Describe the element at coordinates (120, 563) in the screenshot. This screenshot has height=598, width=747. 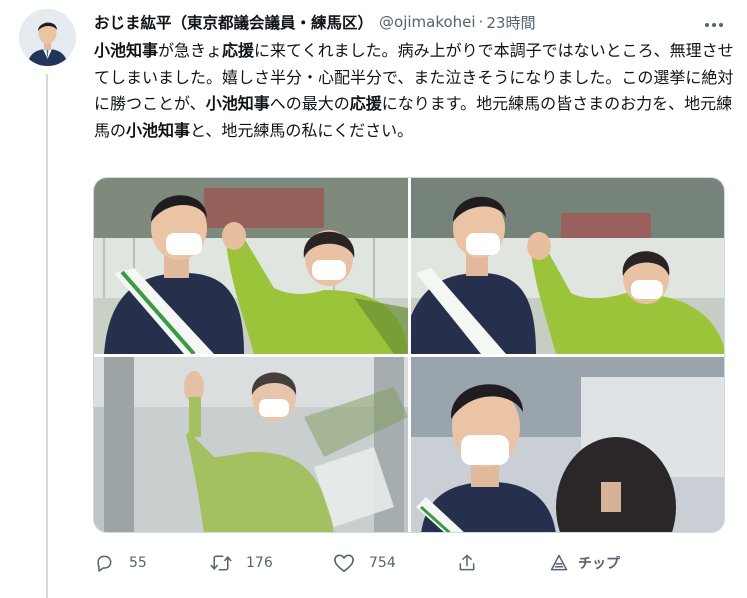
I see `reply-button: 55` at that location.